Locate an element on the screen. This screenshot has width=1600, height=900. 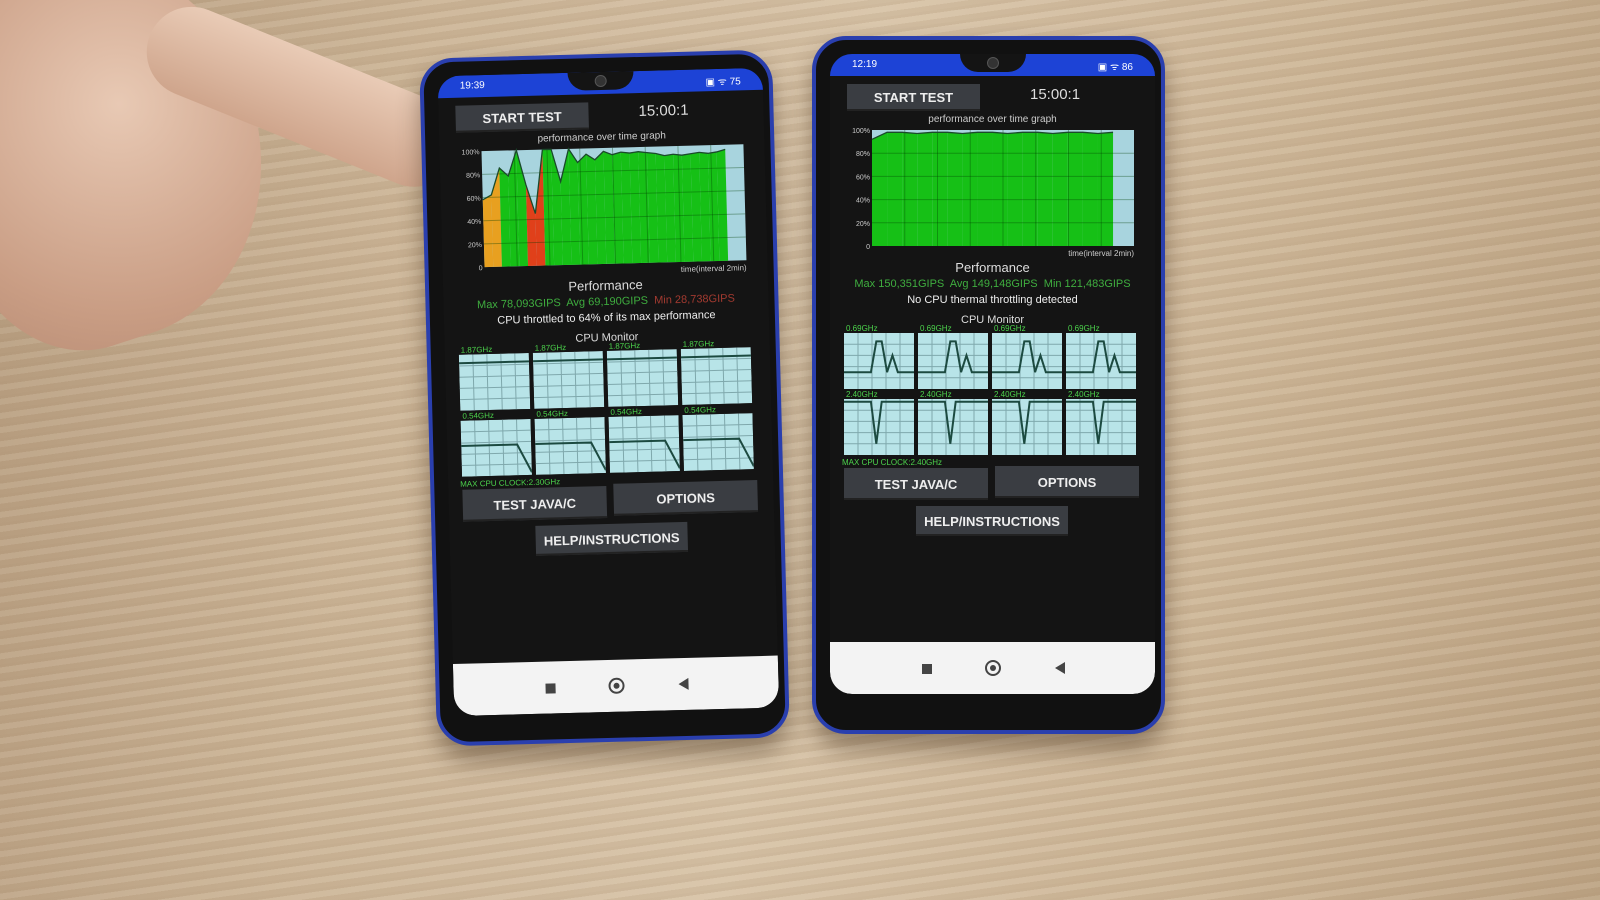
min-stat: Min 28,738GIPS is located at coordinates (695, 299).